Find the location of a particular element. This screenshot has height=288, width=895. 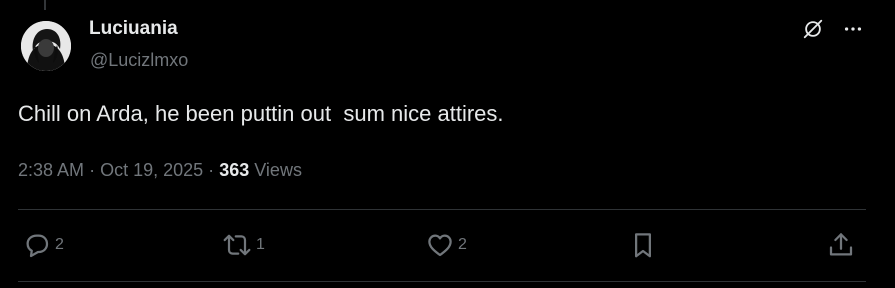

share-icon is located at coordinates (841, 244).